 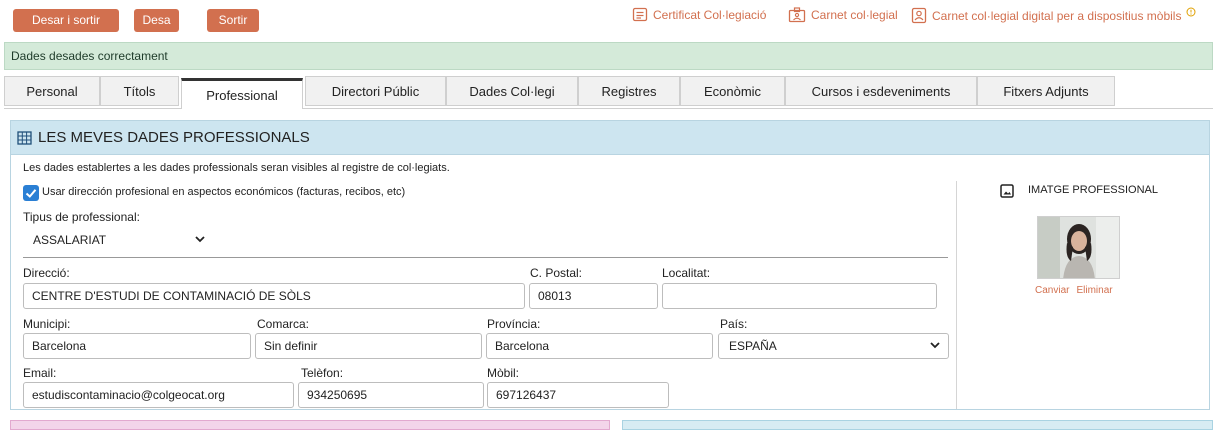 What do you see at coordinates (629, 91) in the screenshot?
I see `tab-registres: Registres` at bounding box center [629, 91].